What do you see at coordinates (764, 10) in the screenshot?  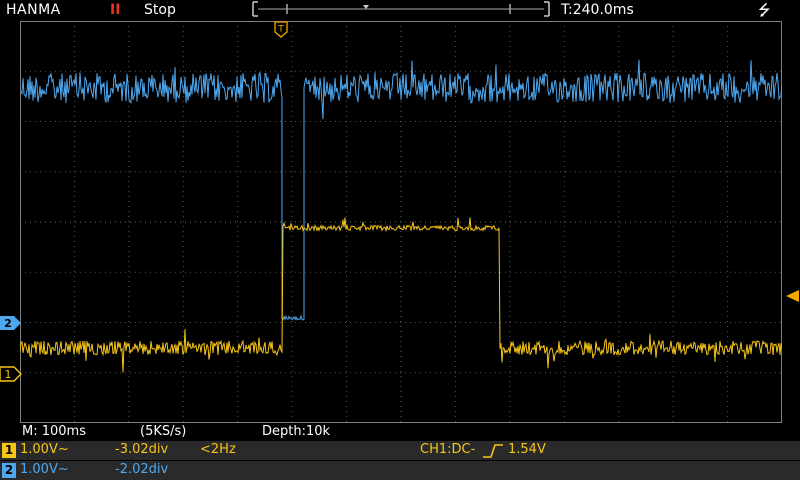 I see `usb-icon: ⭍` at bounding box center [764, 10].